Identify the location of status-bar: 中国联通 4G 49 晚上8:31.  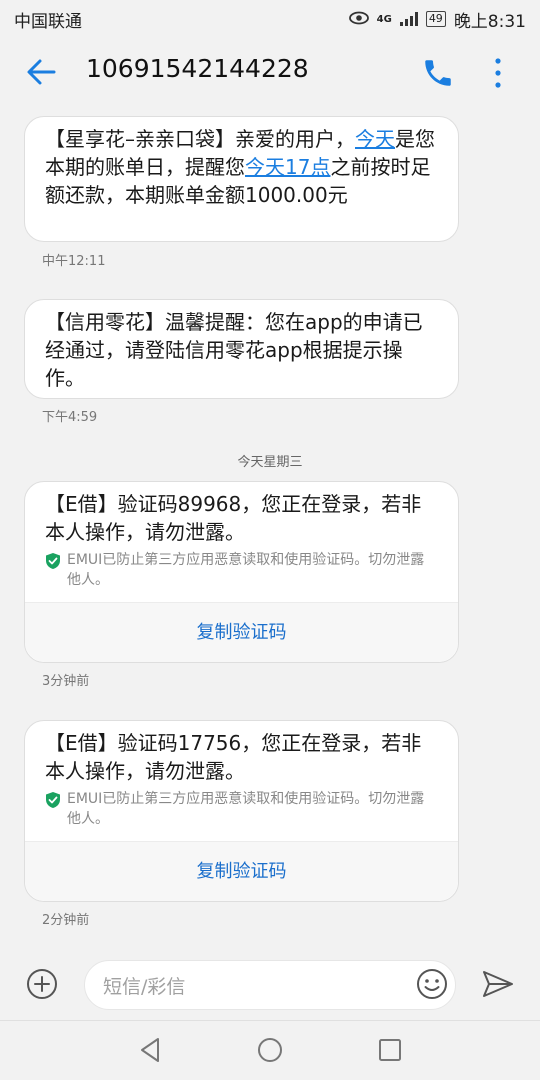
(270, 19).